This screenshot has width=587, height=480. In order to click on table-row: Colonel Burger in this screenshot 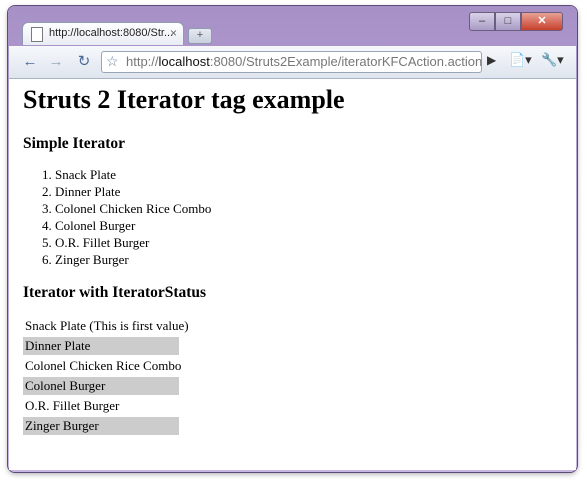, I will do `click(101, 386)`.